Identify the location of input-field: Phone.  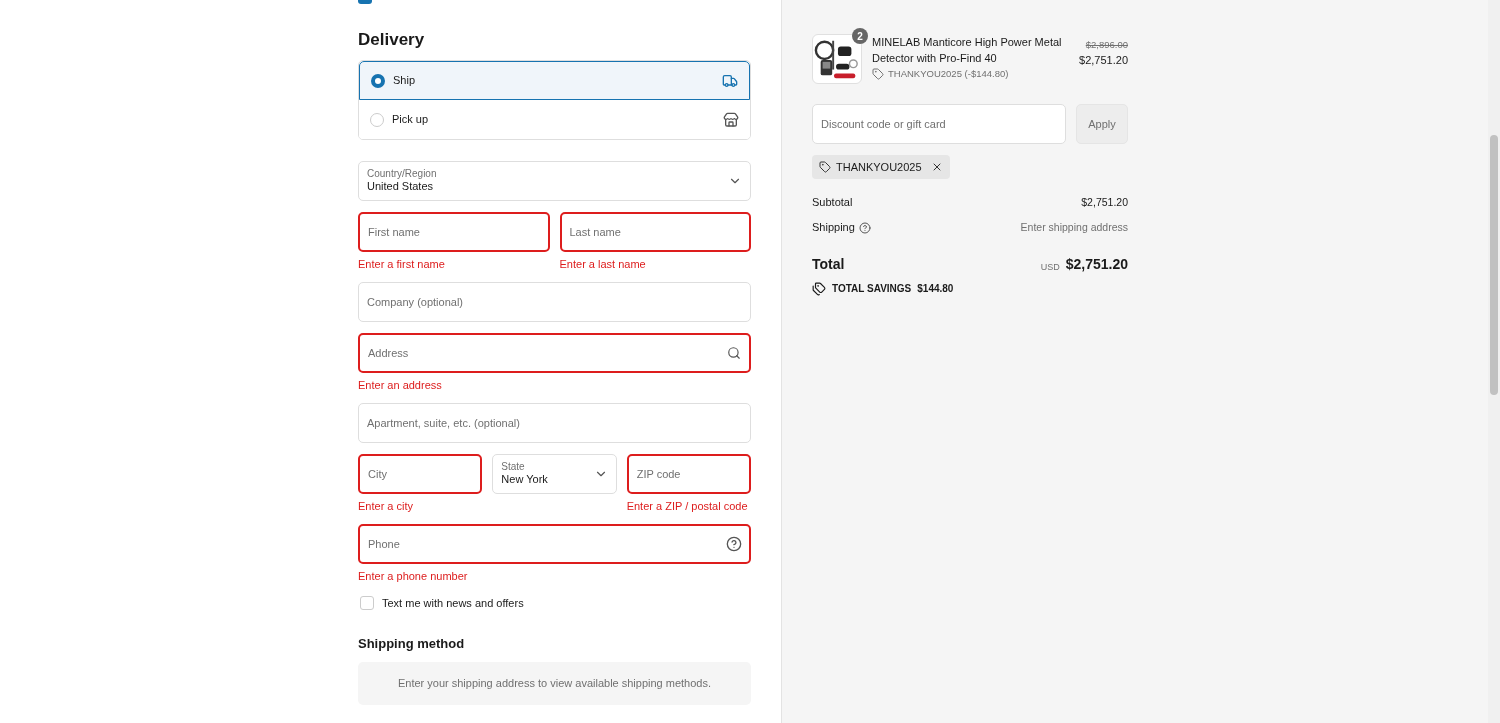
(554, 544).